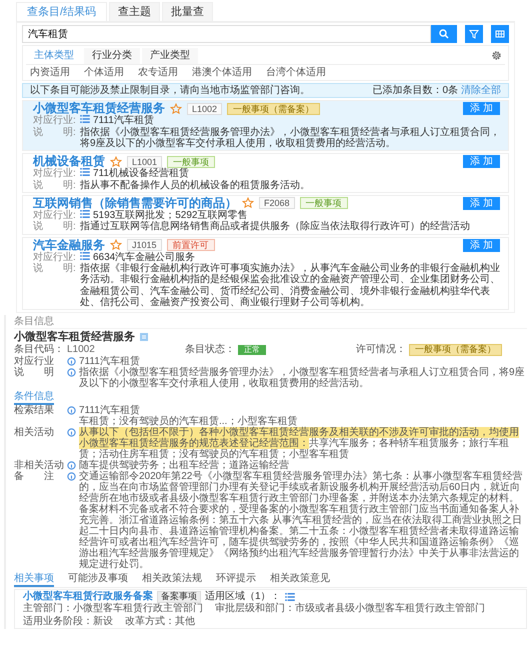  What do you see at coordinates (301, 520) in the screenshot?
I see `field-value: 交通运输部令2020年第22号《小微型客车租赁经营服务管理办法》第七条：从事小微型客车租赁经营的，应当在向市场监督管理部门办理有关登记手续或者新设服务机构开展经营活动后60日内，就近向经营所在地市级或者县级小微型客车租赁行政主管部门办理备案，并附送本办法第六条规定的材料。备案材料不完备或者不符合要求的，受理备案的小微型客车租赁行政主管部门应当书面通知备案人补充完善。浙江省道路运输条例：第五十六条 从事汽车租赁经营的，应当在依法取得工商营业执照之日起二十日内向县市、县道路运输管理机构备案。第二十五条：小微型客车租赁经营者未取得道路运输经营许可或者出租汽车经营许可，随车提供驾驶劳务的，按照《中华人民共和国道路运输条例》《巡游出租汽车经营服务管理规定》《网络预约出租汽车经营服务管理暂行办法》中关于从事非法营运的规定进行处罚。` at bounding box center [301, 520].